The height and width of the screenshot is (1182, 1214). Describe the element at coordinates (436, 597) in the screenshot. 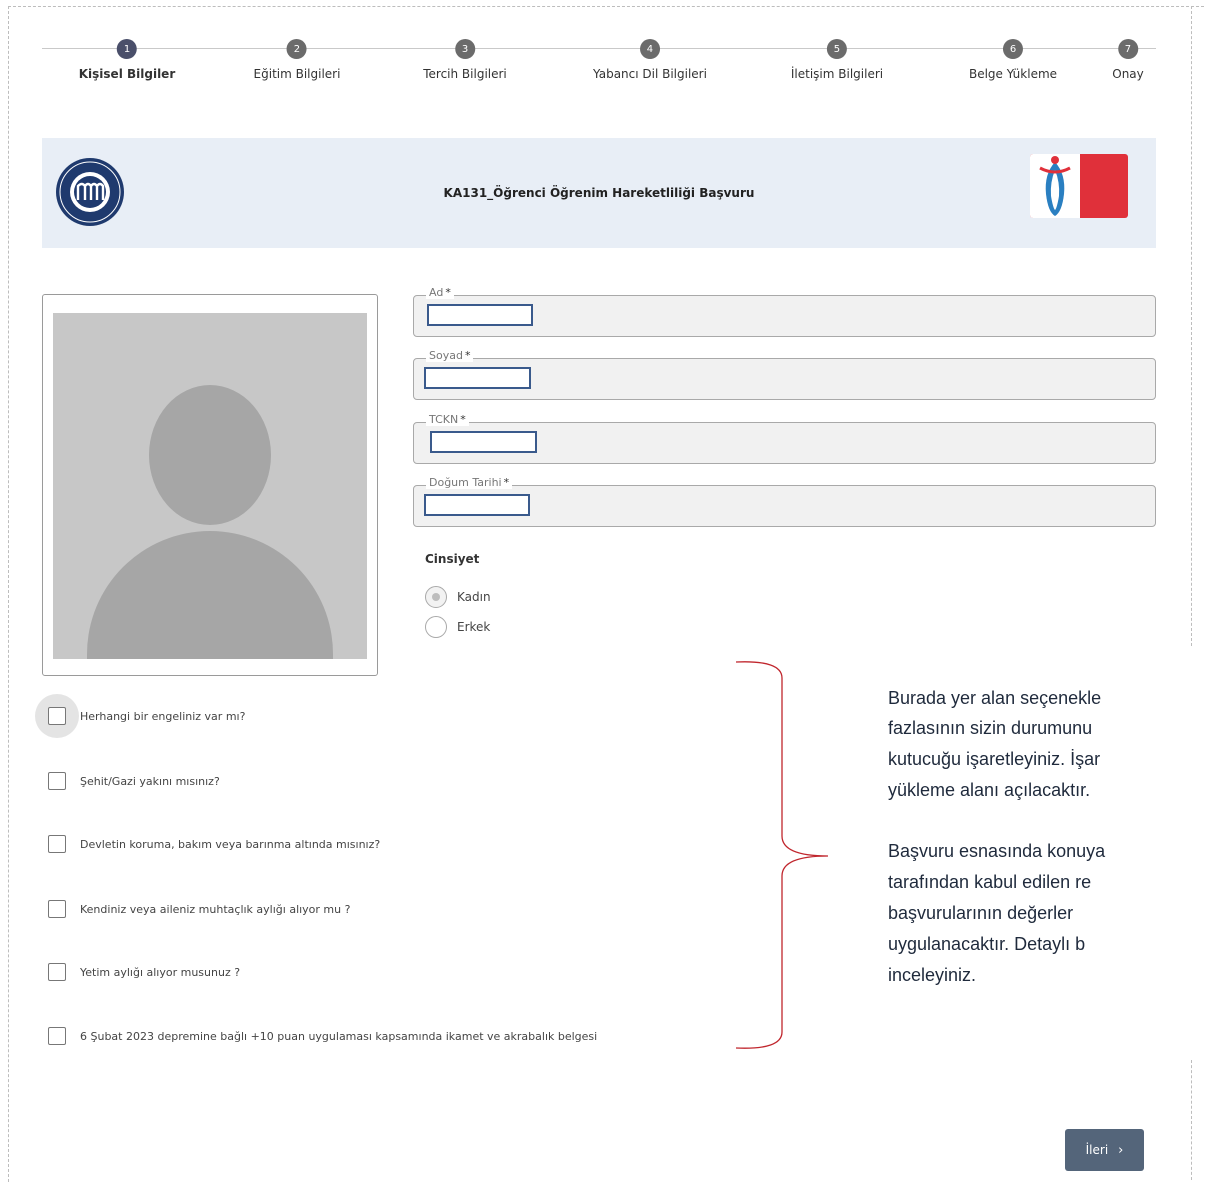

I see `radio-kadin` at that location.